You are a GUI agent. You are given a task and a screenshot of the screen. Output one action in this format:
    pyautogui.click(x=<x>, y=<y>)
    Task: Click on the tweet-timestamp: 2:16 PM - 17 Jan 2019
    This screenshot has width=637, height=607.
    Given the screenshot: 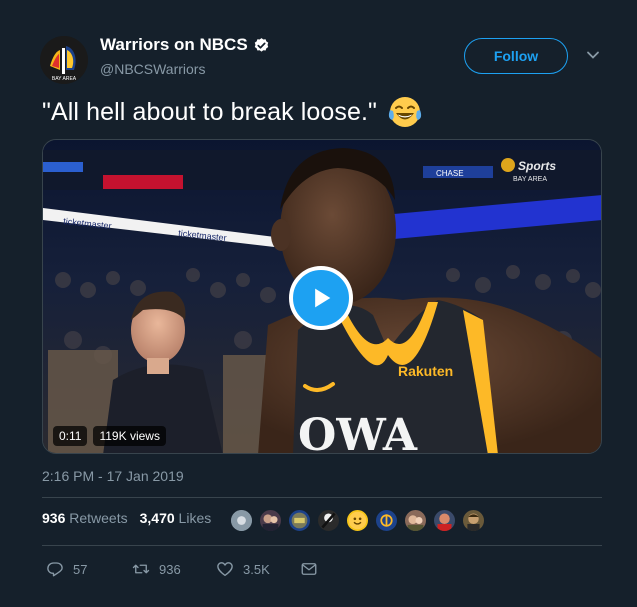 What is the action you would take?
    pyautogui.click(x=113, y=476)
    